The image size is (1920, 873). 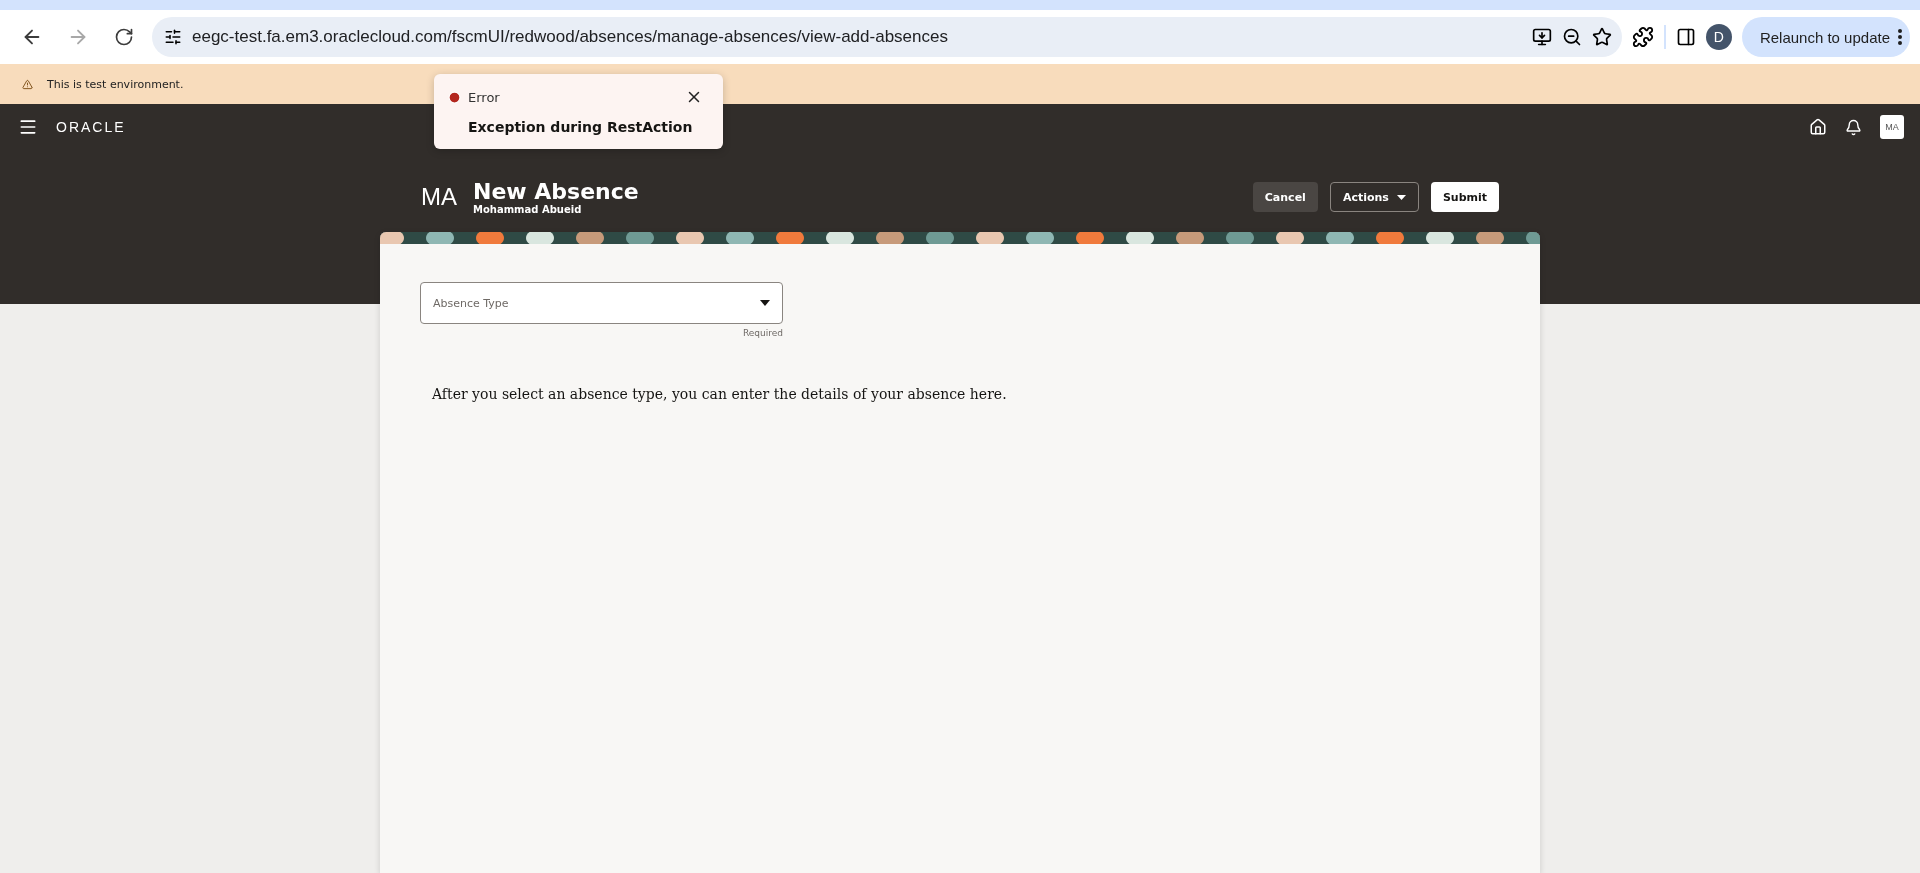 I want to click on zoom-icon, so click(x=1571, y=37).